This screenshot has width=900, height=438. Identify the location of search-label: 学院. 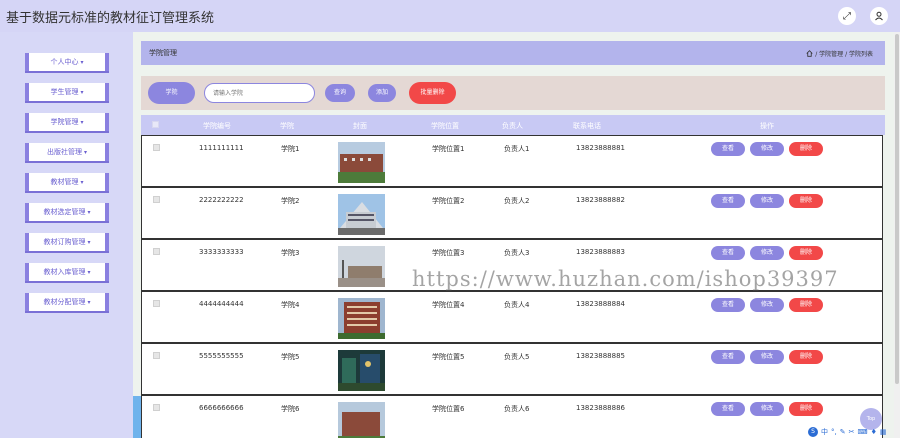
(171, 93).